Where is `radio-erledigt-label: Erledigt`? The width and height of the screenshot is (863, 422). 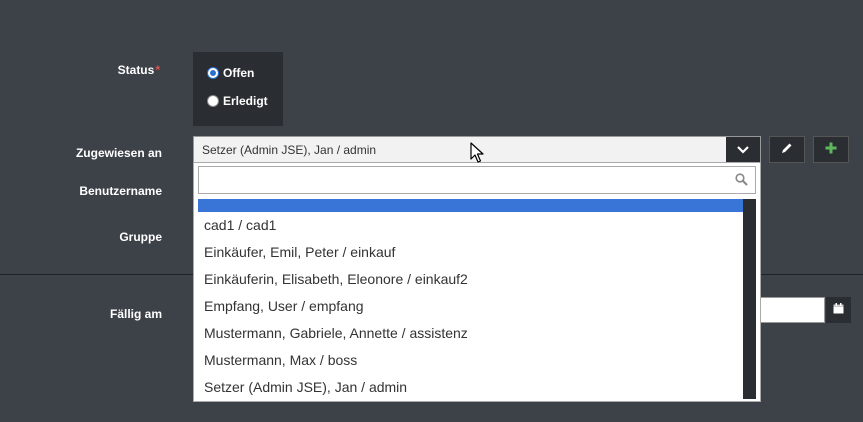
radio-erledigt-label: Erledigt is located at coordinates (245, 101).